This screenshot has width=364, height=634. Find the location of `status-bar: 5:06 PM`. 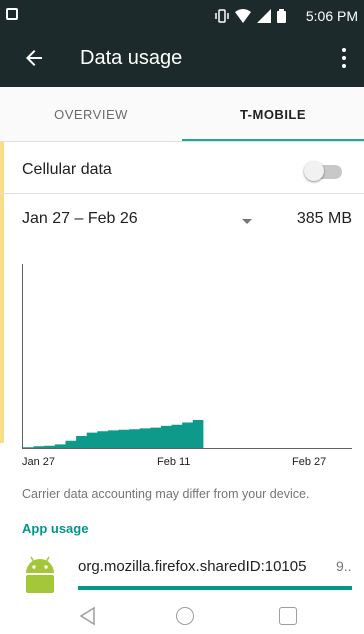

status-bar: 5:06 PM is located at coordinates (182, 16).